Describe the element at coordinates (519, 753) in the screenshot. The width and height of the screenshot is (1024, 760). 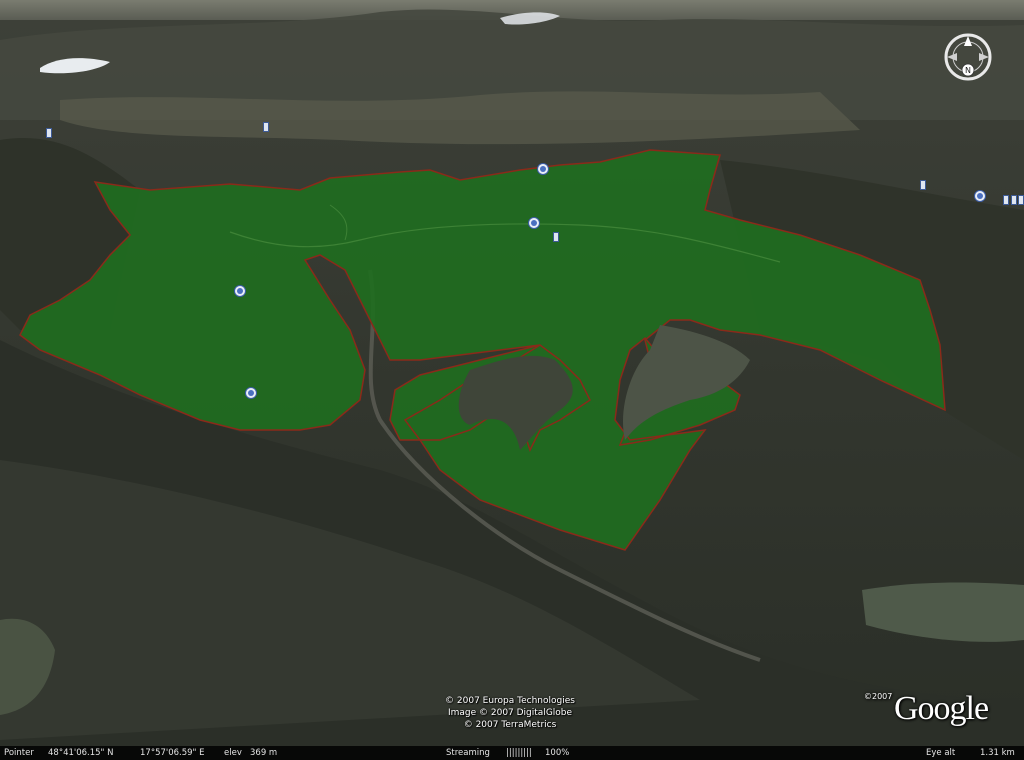
I see `streaming-bar: |||||||||` at that location.